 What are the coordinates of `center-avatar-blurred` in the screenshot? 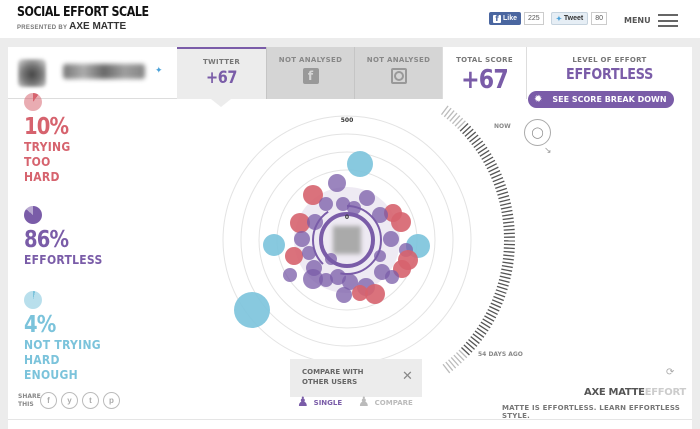 It's located at (347, 240).